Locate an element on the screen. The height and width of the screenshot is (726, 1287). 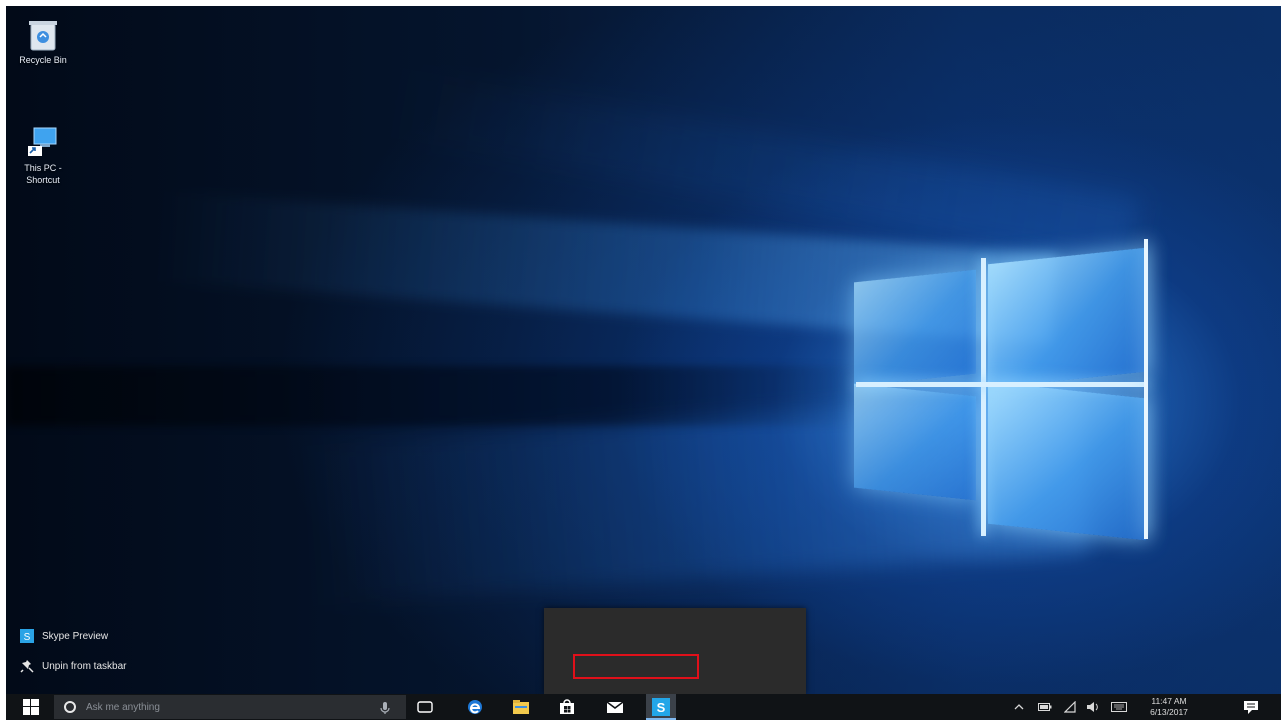
desktop-icon-this-pc: This PC - Shortcut is located at coordinates (43, 156).